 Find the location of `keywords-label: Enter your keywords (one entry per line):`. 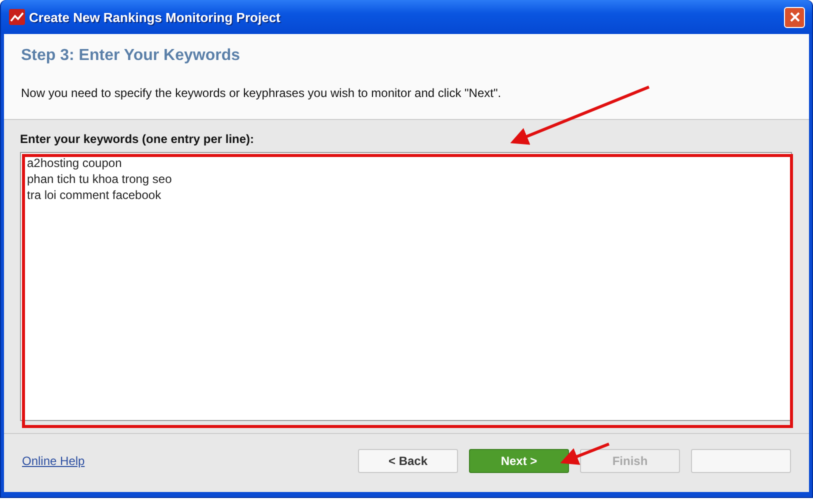

keywords-label: Enter your keywords (one entry per line): is located at coordinates (138, 139).